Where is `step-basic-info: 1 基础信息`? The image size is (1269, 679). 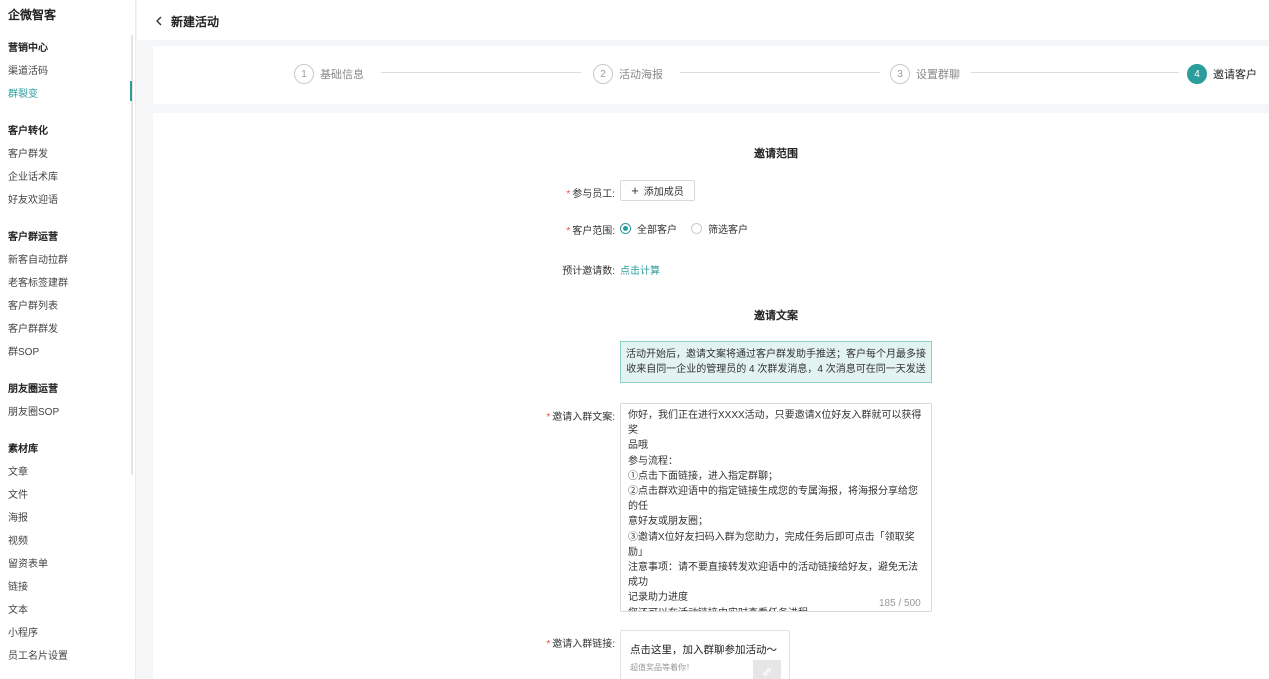 step-basic-info: 1 基础信息 is located at coordinates (329, 74).